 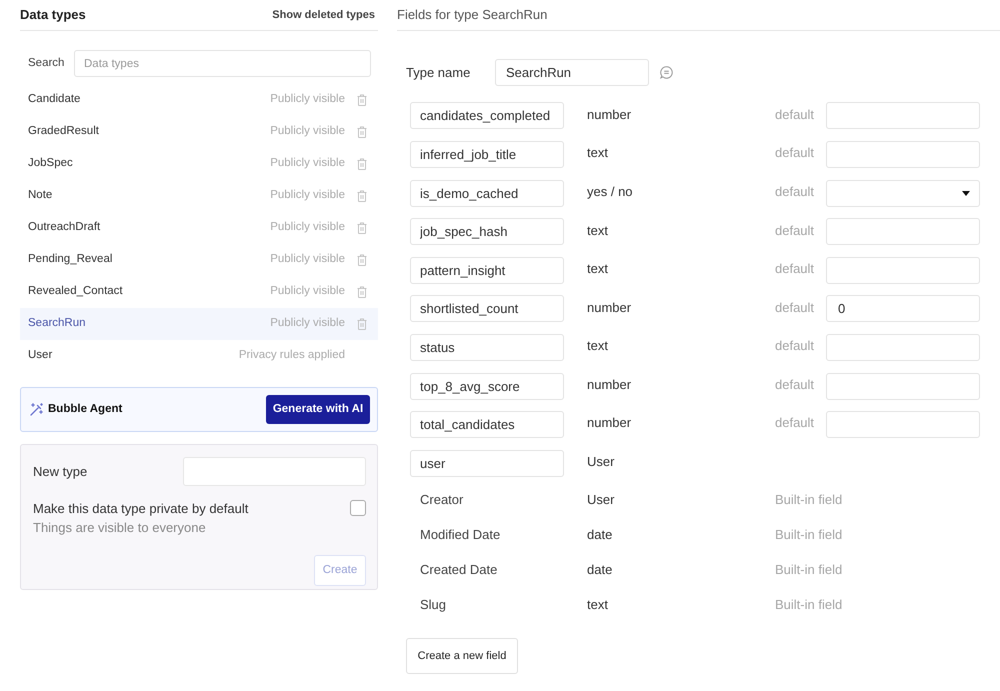 What do you see at coordinates (434, 605) in the screenshot?
I see `builtin-field-name: Slug` at bounding box center [434, 605].